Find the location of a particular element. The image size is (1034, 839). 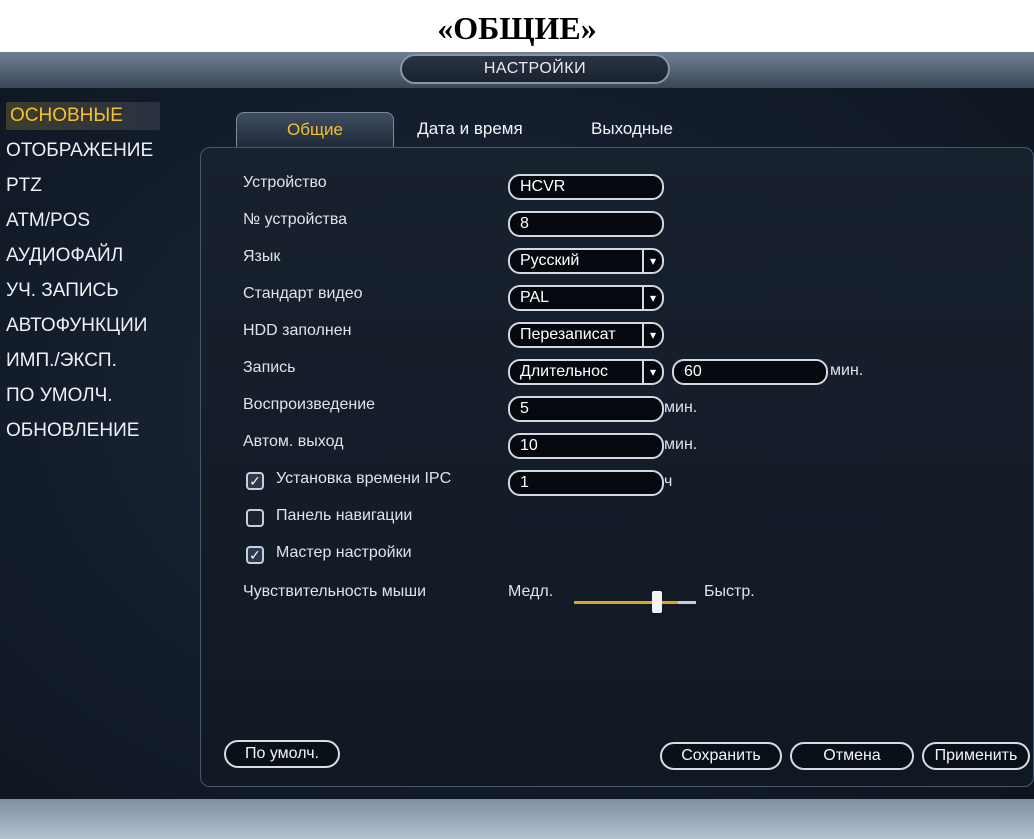

tab-holidays: Выходные is located at coordinates (632, 129).